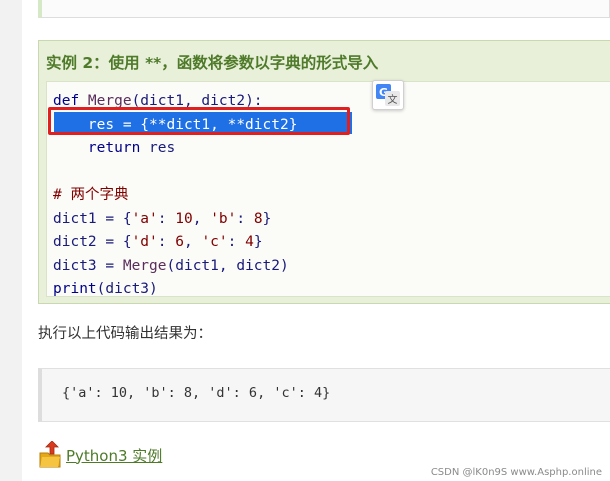  I want to click on code-token: 'c', so click(214, 242).